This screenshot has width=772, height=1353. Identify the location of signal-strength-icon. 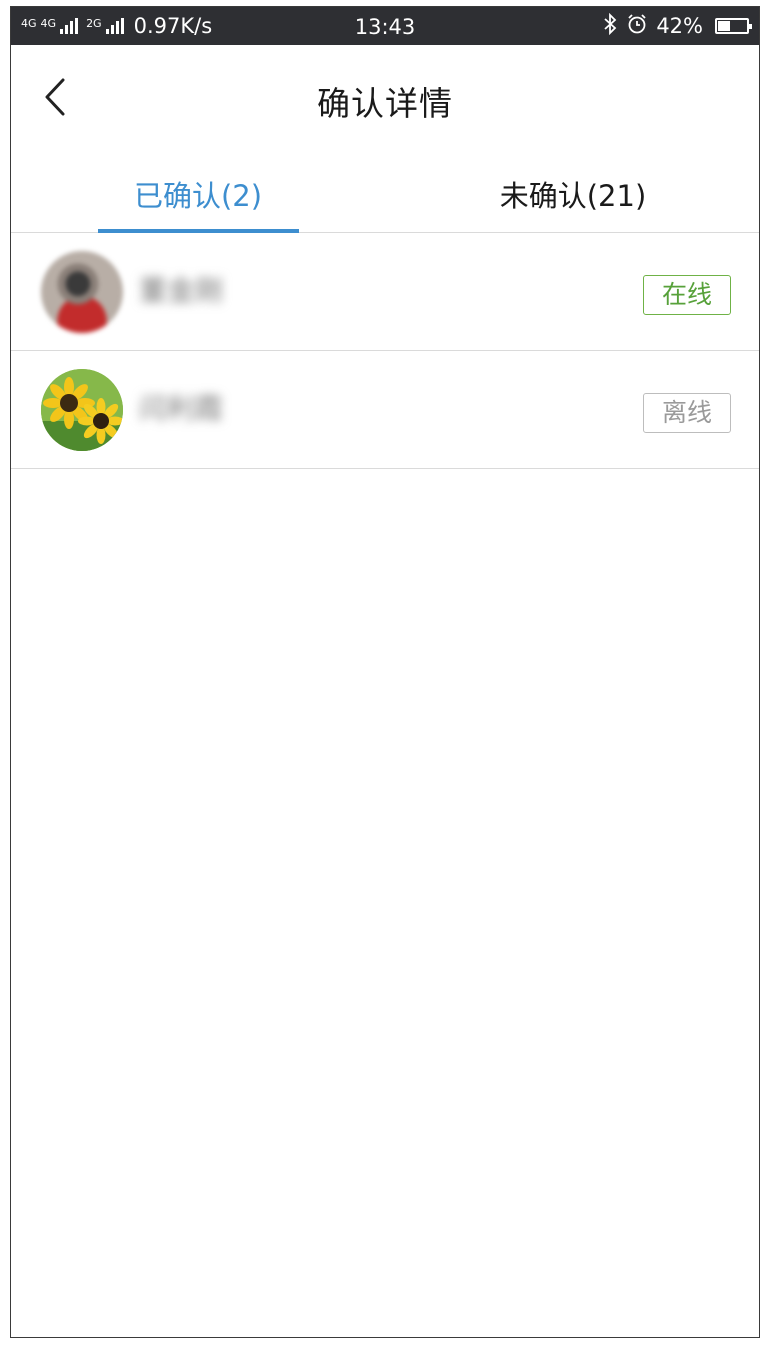
(69, 26).